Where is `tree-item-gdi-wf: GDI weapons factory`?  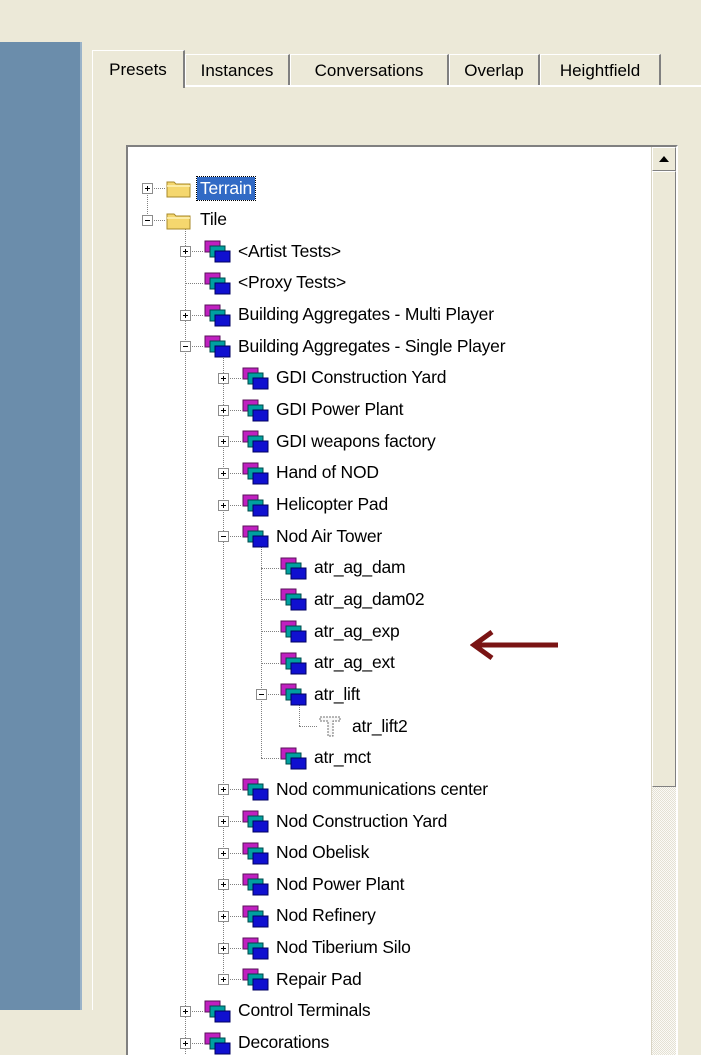
tree-item-gdi-wf: GDI weapons factory is located at coordinates (339, 441).